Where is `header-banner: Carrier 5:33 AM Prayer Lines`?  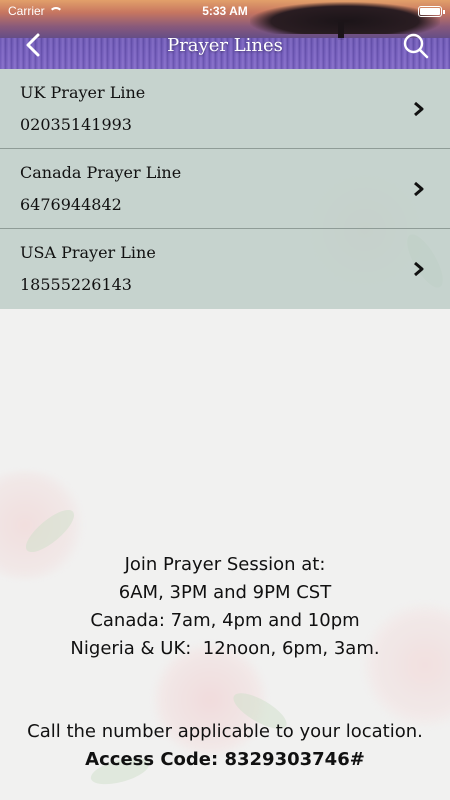 header-banner: Carrier 5:33 AM Prayer Lines is located at coordinates (225, 34).